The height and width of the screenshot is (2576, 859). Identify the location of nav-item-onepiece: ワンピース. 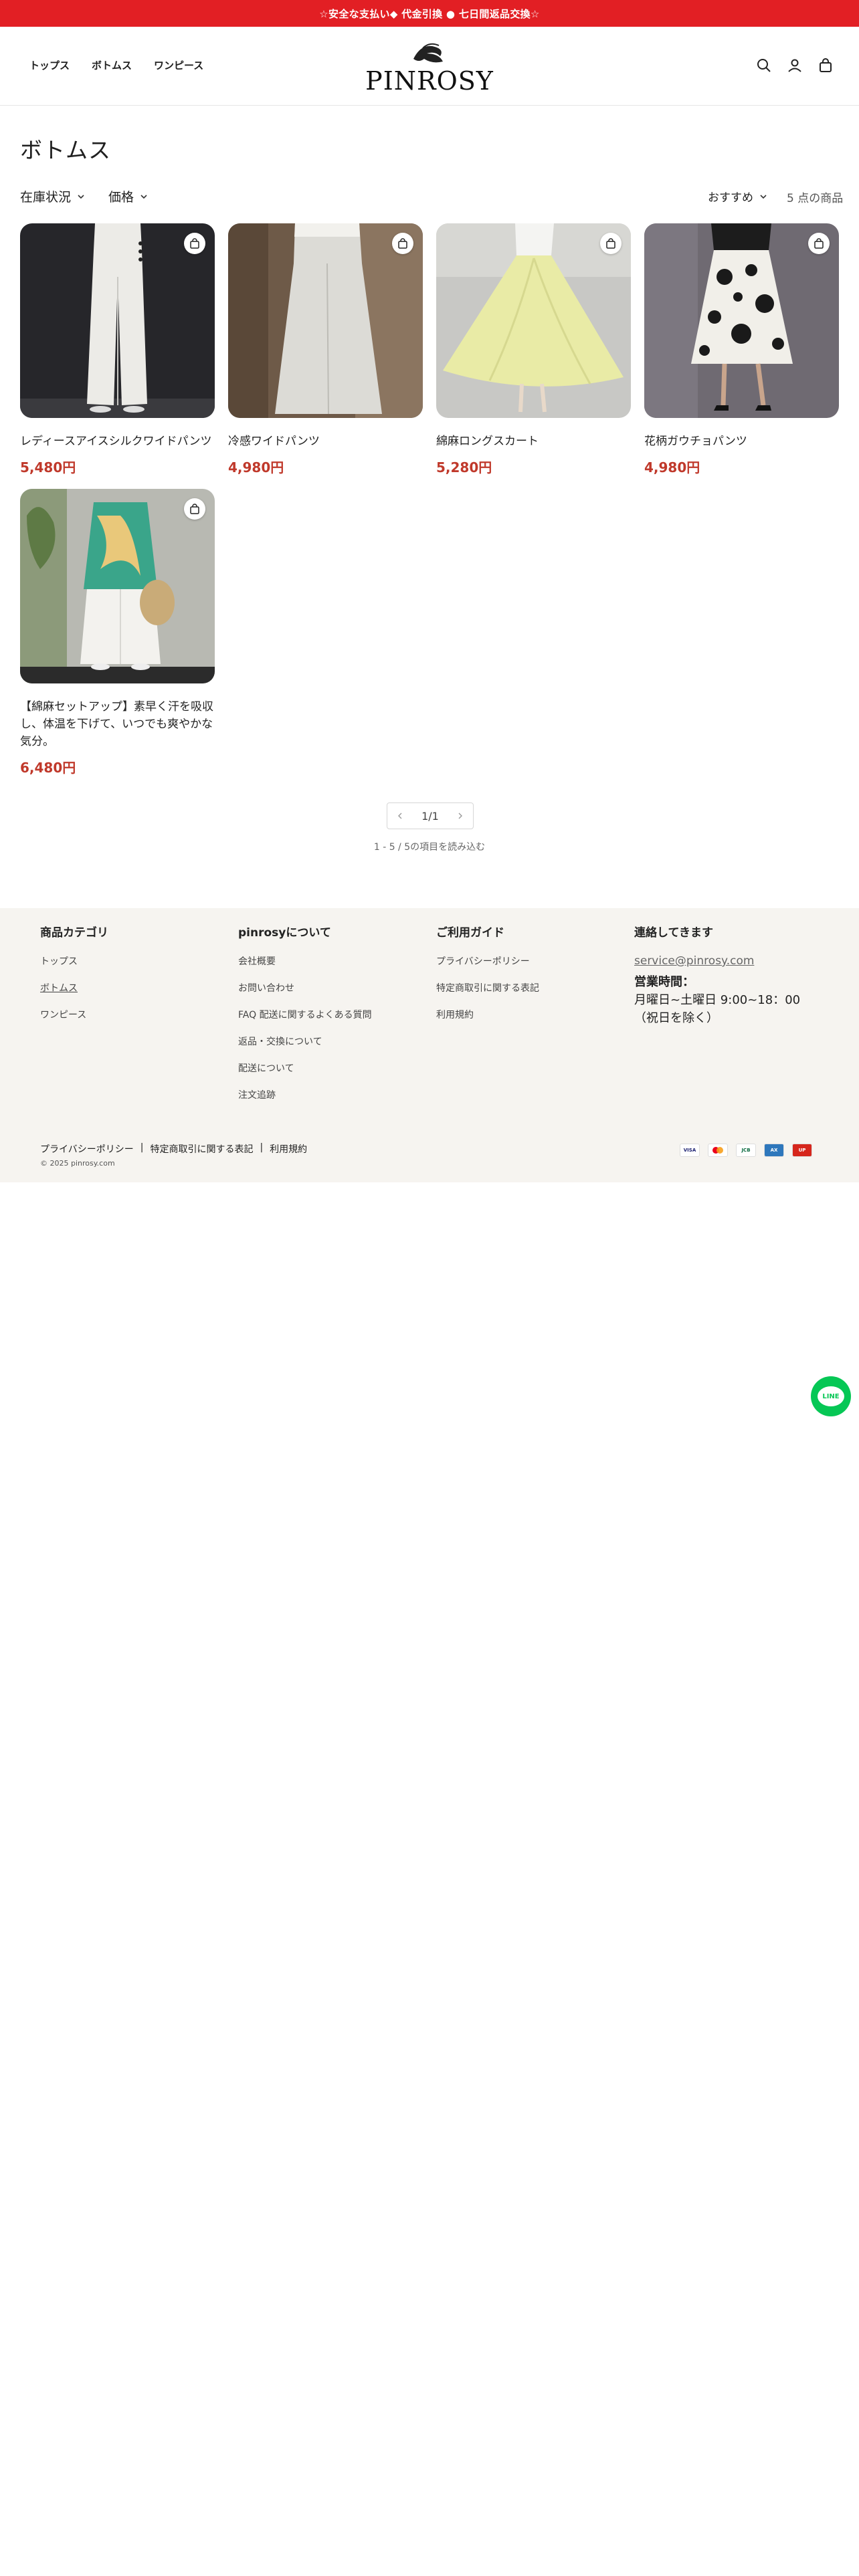
(179, 65).